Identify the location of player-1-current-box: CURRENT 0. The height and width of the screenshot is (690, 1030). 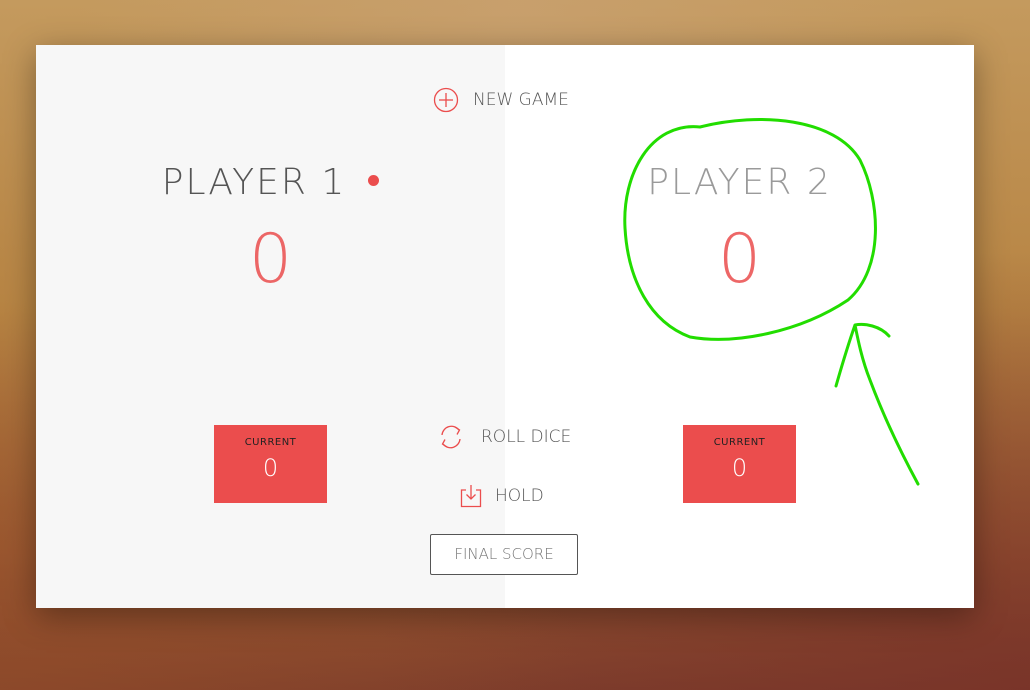
(270, 464).